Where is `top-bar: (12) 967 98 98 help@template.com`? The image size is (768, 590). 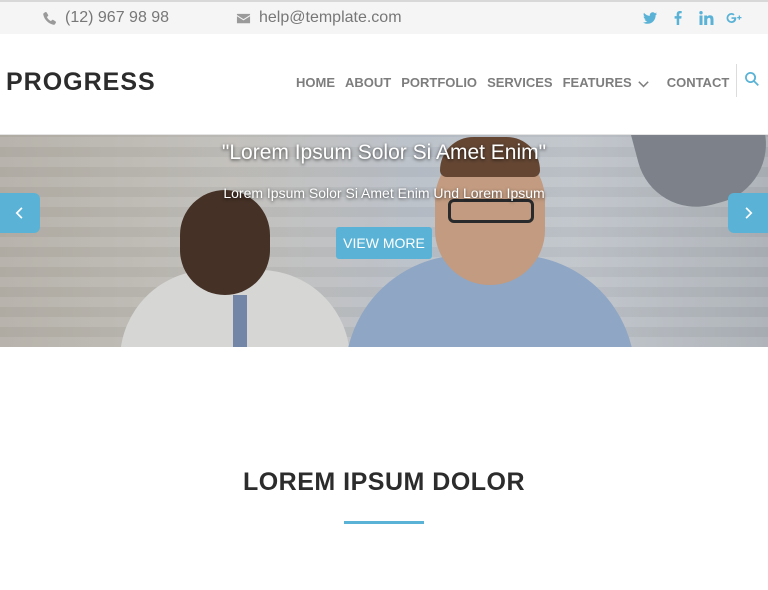 top-bar: (12) 967 98 98 help@template.com is located at coordinates (384, 17).